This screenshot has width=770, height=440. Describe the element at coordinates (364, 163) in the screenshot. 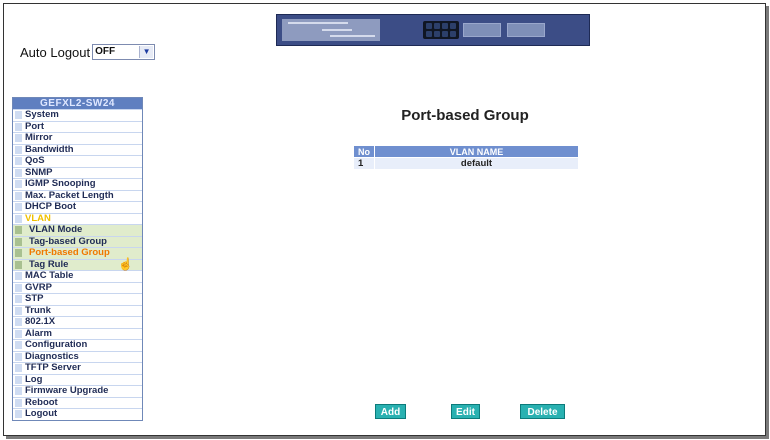

I see `cell-no: 1` at that location.